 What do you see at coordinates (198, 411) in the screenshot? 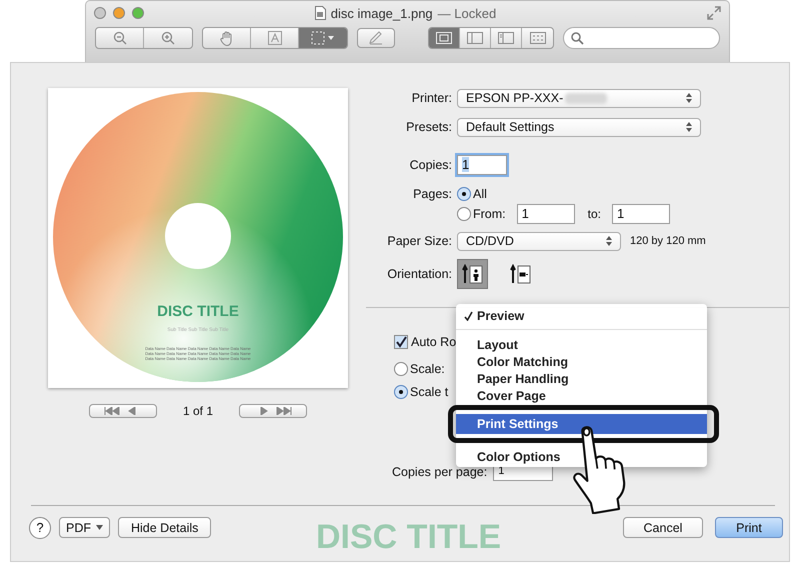
I see `page-indicator: 1 of 1` at bounding box center [198, 411].